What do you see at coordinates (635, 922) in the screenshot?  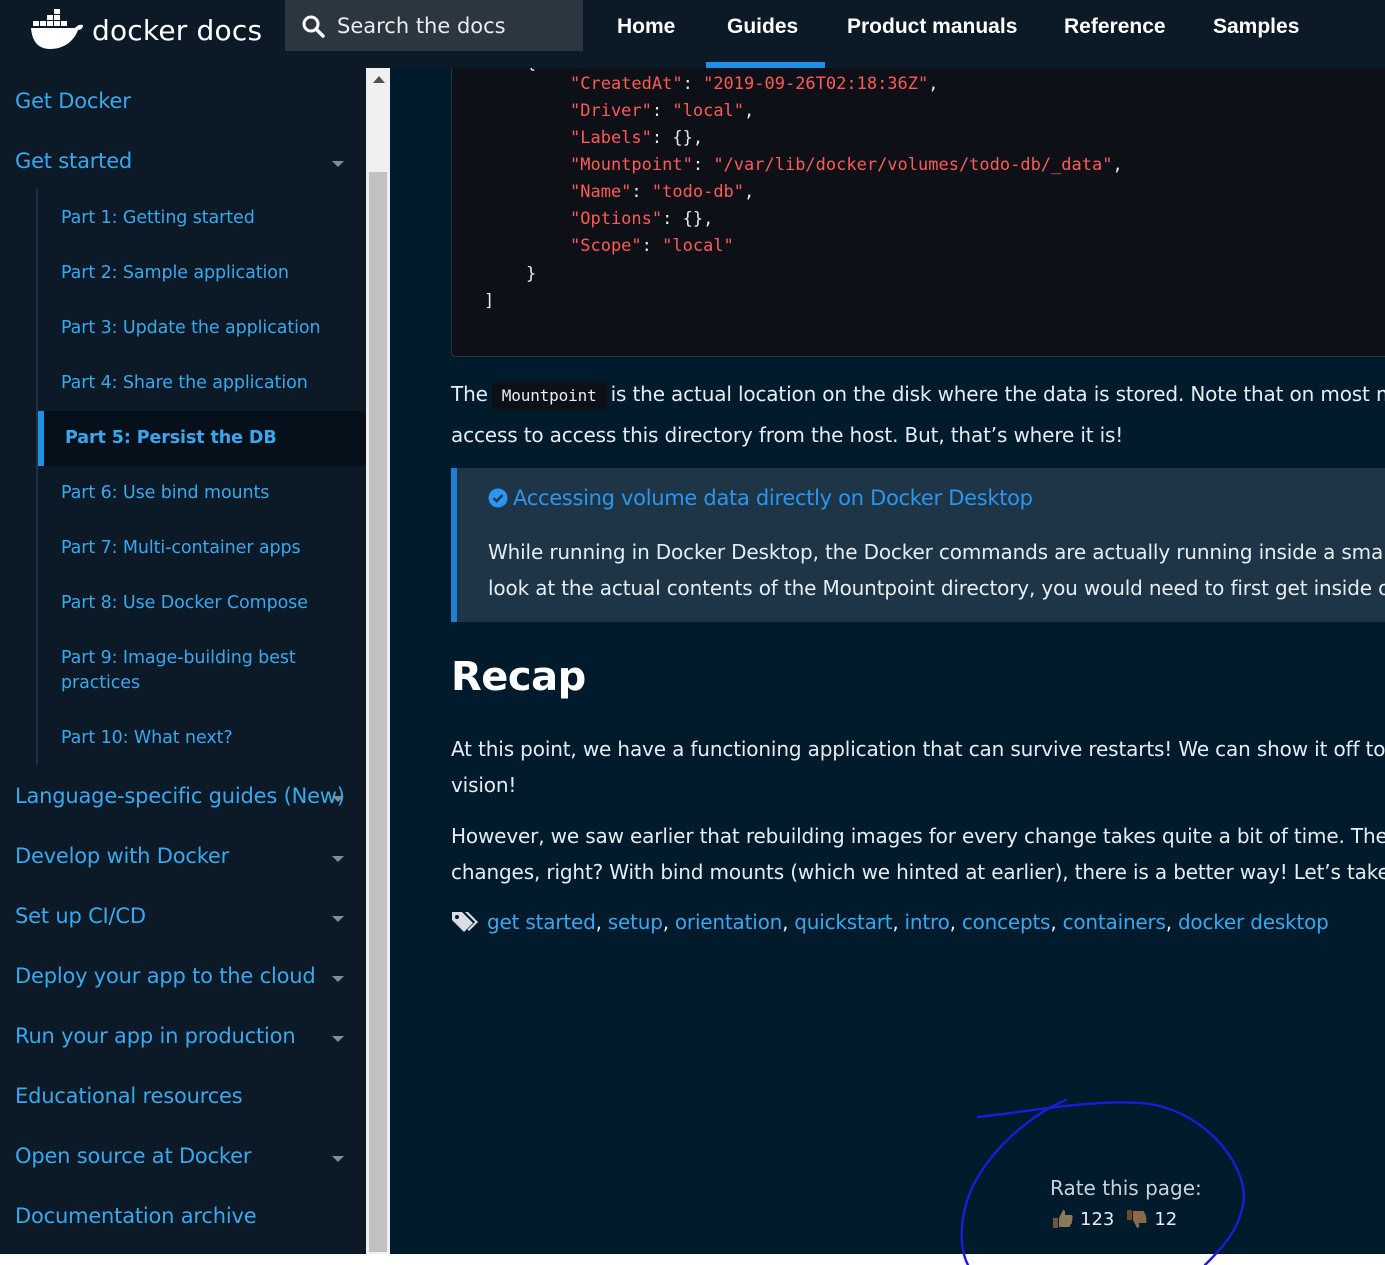 I see `tag-link: setup` at bounding box center [635, 922].